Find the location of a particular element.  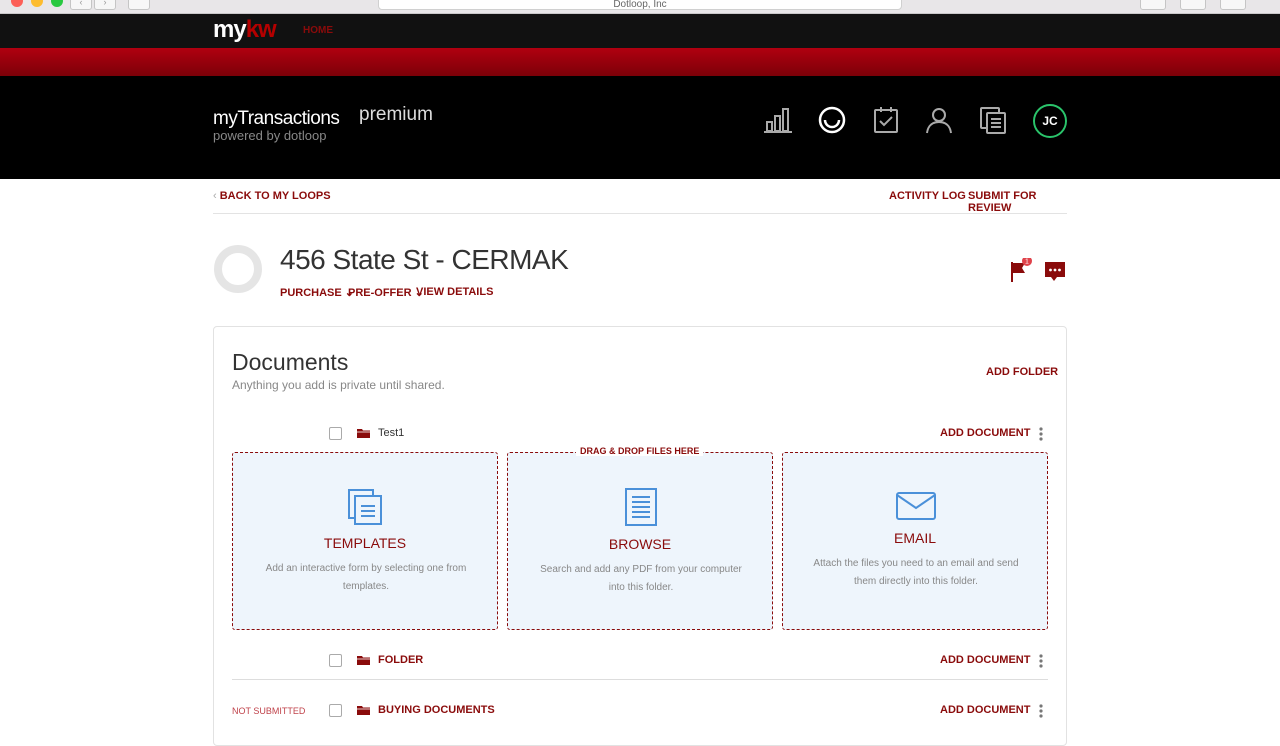

back-to-loops-link: ‹ BACK TO MY LOOPS is located at coordinates (272, 196).